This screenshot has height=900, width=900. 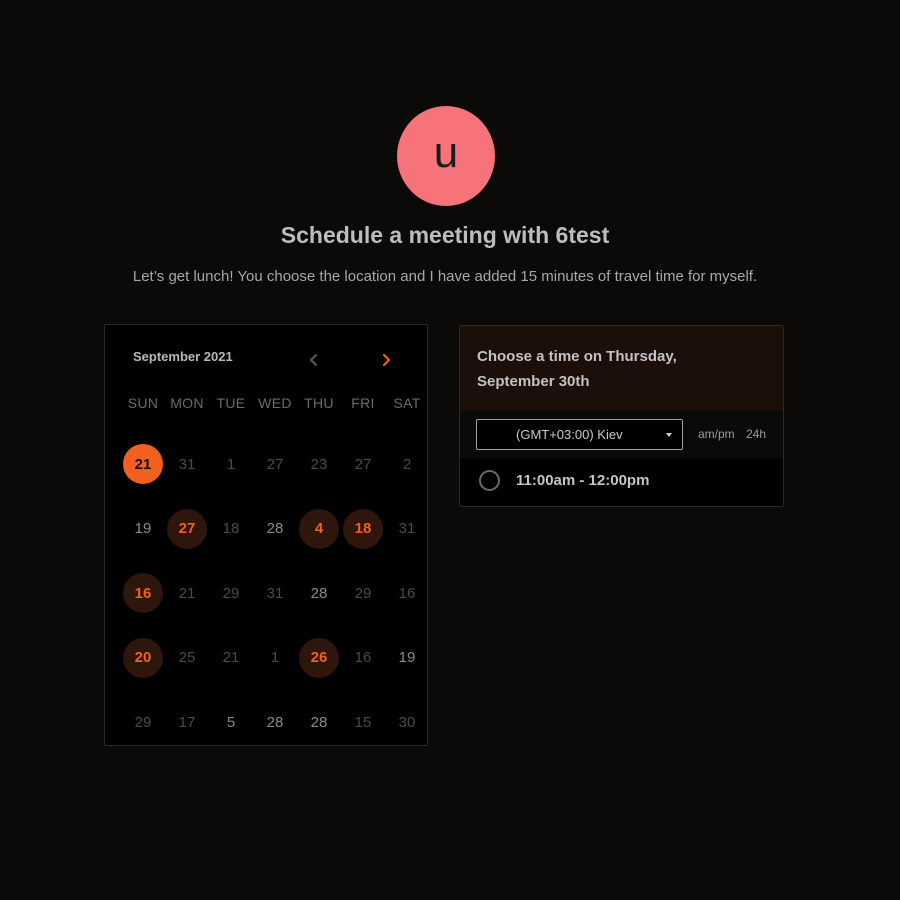 I want to click on calendar-day-available: 16, so click(x=143, y=593).